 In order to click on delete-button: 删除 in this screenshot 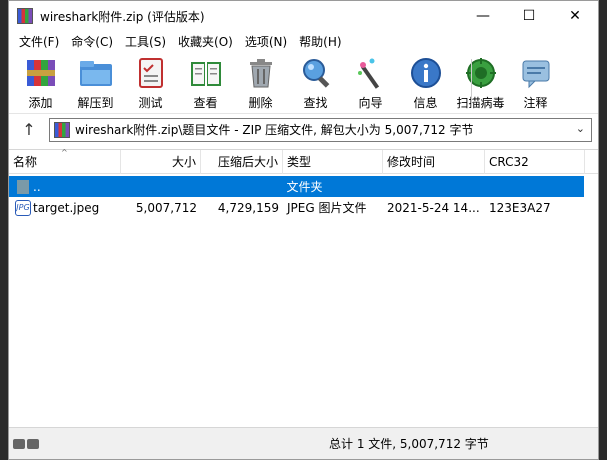, I will do `click(260, 83)`.